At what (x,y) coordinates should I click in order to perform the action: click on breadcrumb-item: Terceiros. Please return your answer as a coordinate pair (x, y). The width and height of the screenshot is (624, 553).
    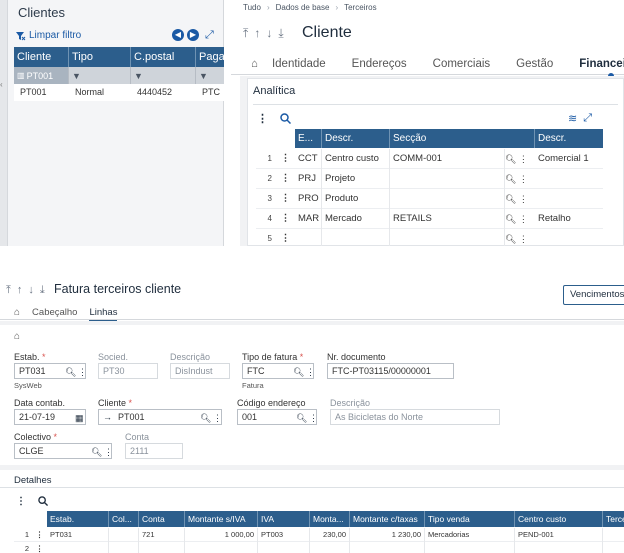
    Looking at the image, I should click on (360, 7).